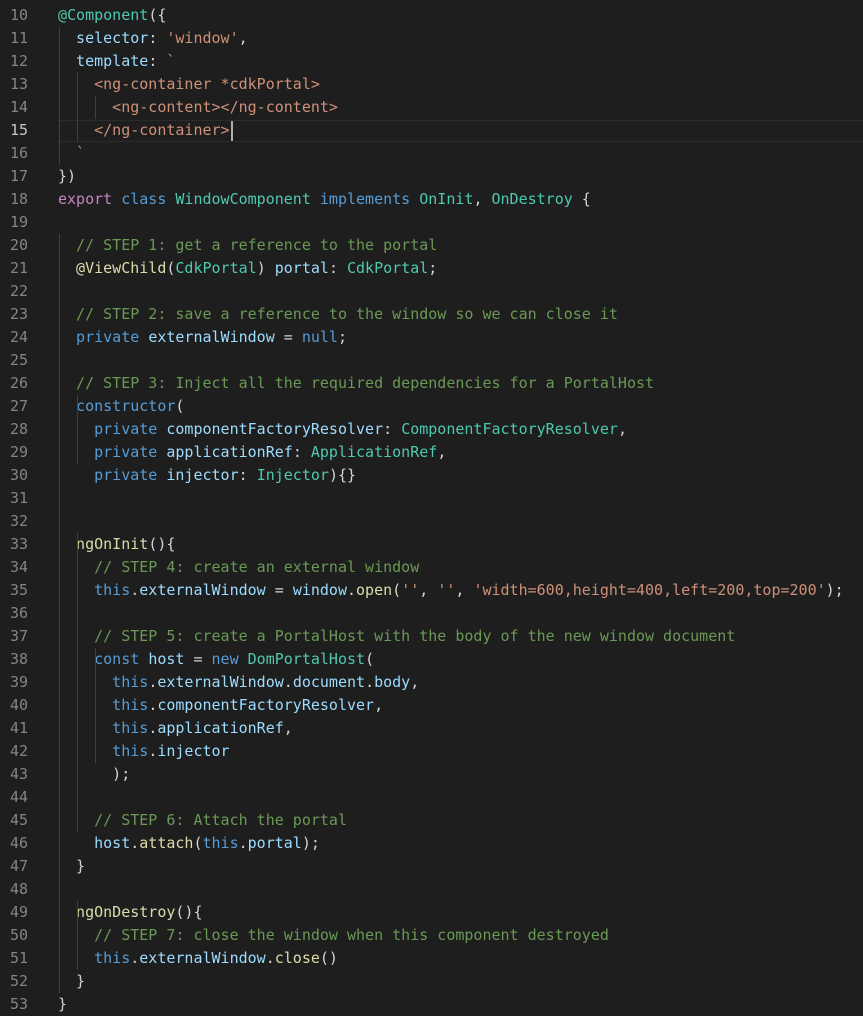  Describe the element at coordinates (103, 15) in the screenshot. I see `code-token: @Component` at that location.